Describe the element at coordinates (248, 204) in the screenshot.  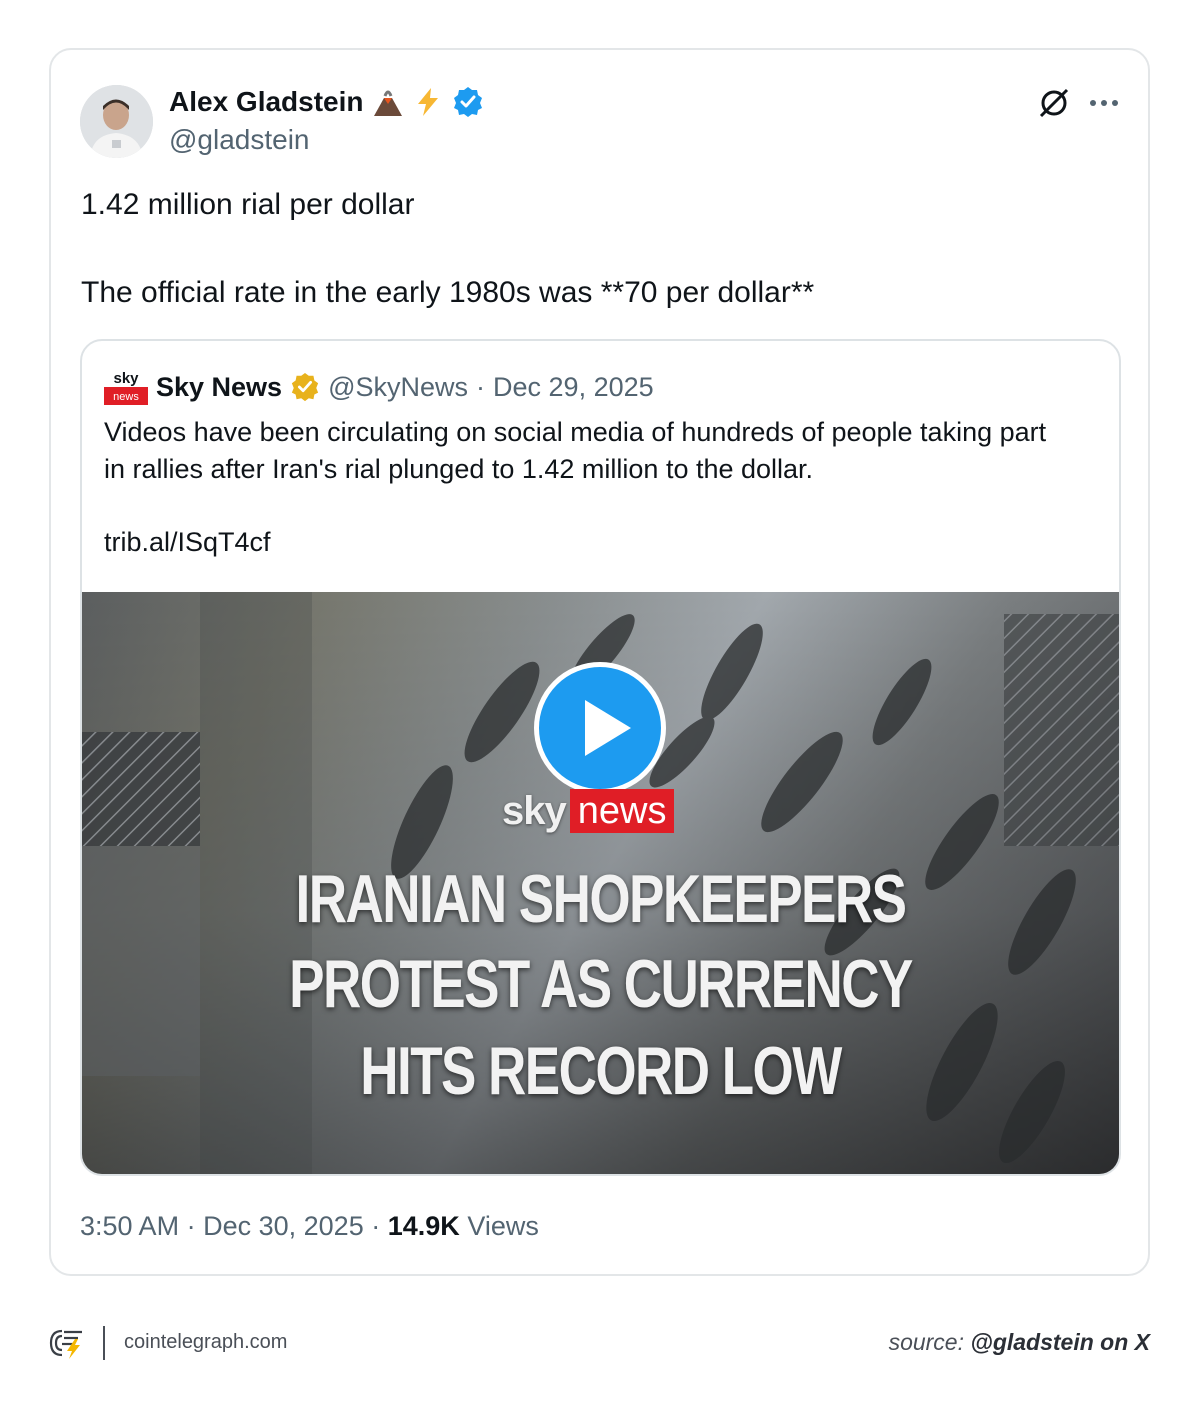
I see `tweet-text-line-1: 1.42 million rial per dollar` at that location.